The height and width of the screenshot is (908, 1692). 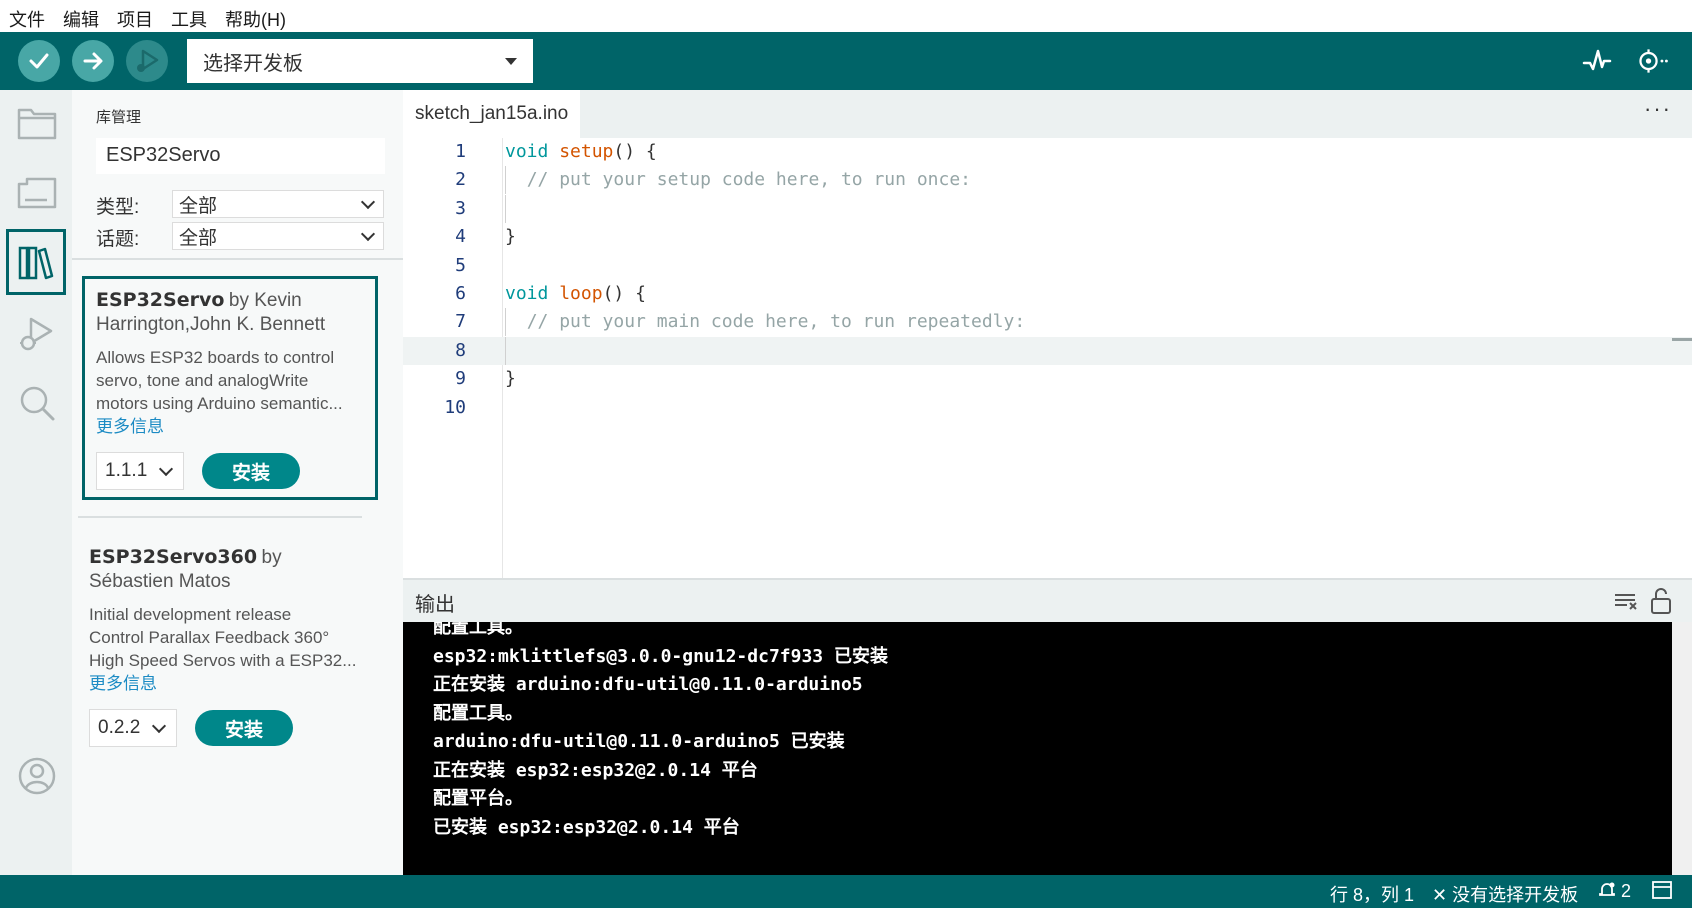 What do you see at coordinates (478, 798) in the screenshot?
I see `output-line: 配置平台。` at bounding box center [478, 798].